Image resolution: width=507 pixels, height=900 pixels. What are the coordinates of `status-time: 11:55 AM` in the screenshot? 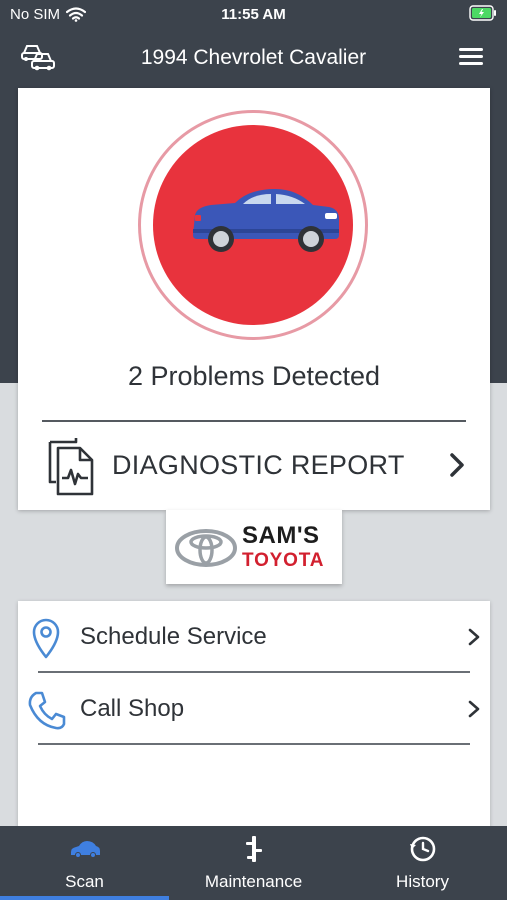 It's located at (253, 14).